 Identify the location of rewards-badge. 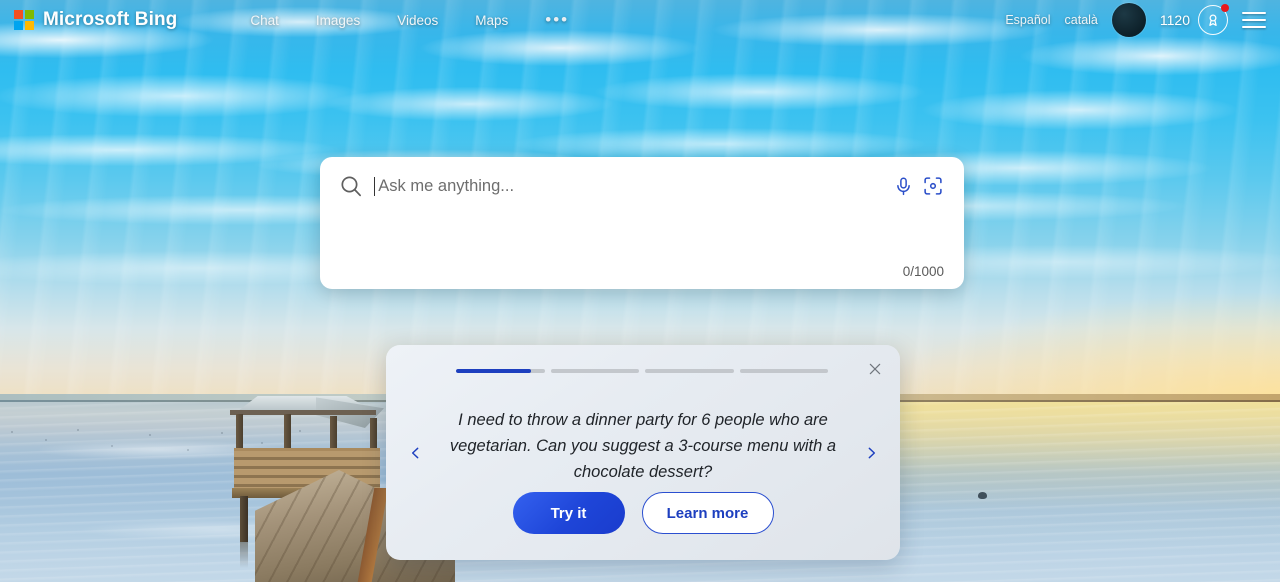
(1213, 19).